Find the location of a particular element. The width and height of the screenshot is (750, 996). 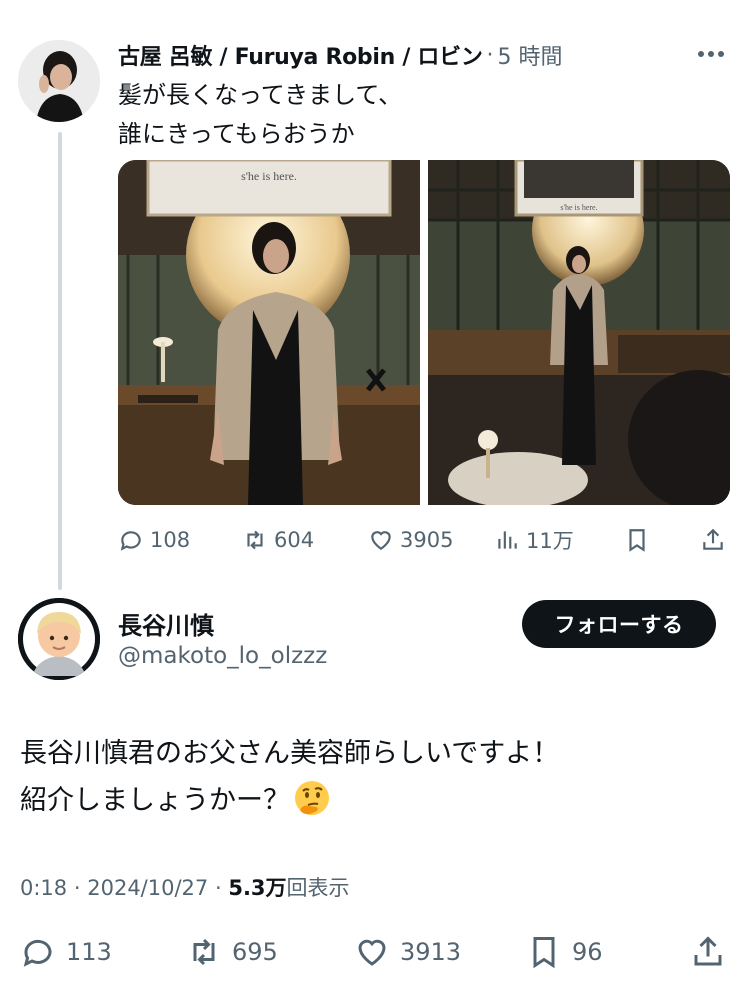

thread-line is located at coordinates (60, 361).